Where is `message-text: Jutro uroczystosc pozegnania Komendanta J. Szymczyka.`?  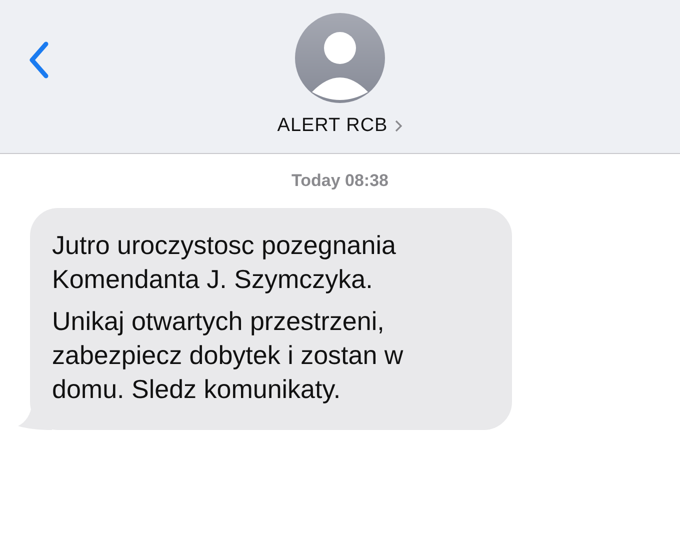
message-text: Jutro uroczystosc pozegnania Komendanta J. Szymczyka. is located at coordinates (224, 262).